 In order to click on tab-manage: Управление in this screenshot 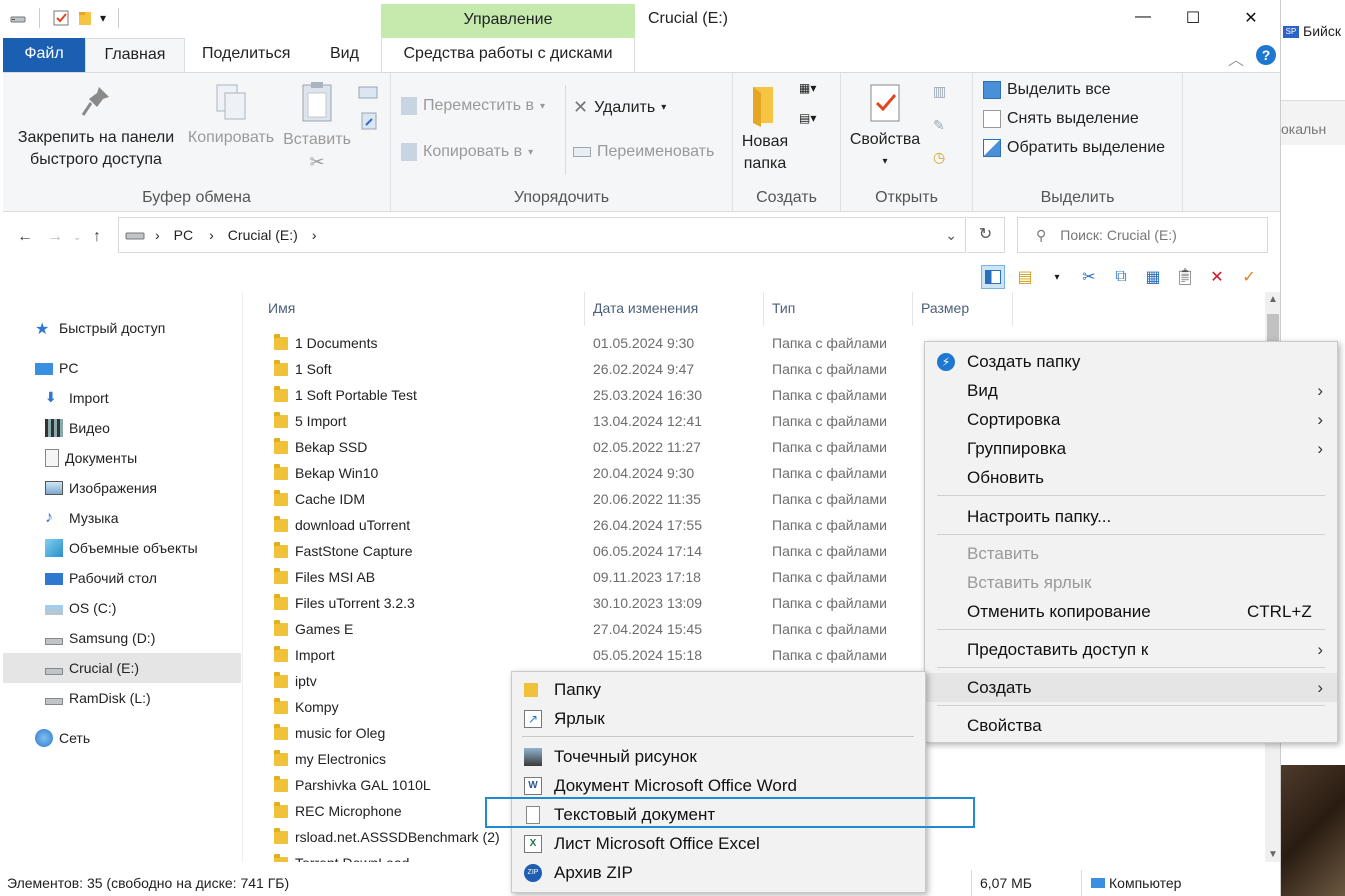, I will do `click(508, 21)`.